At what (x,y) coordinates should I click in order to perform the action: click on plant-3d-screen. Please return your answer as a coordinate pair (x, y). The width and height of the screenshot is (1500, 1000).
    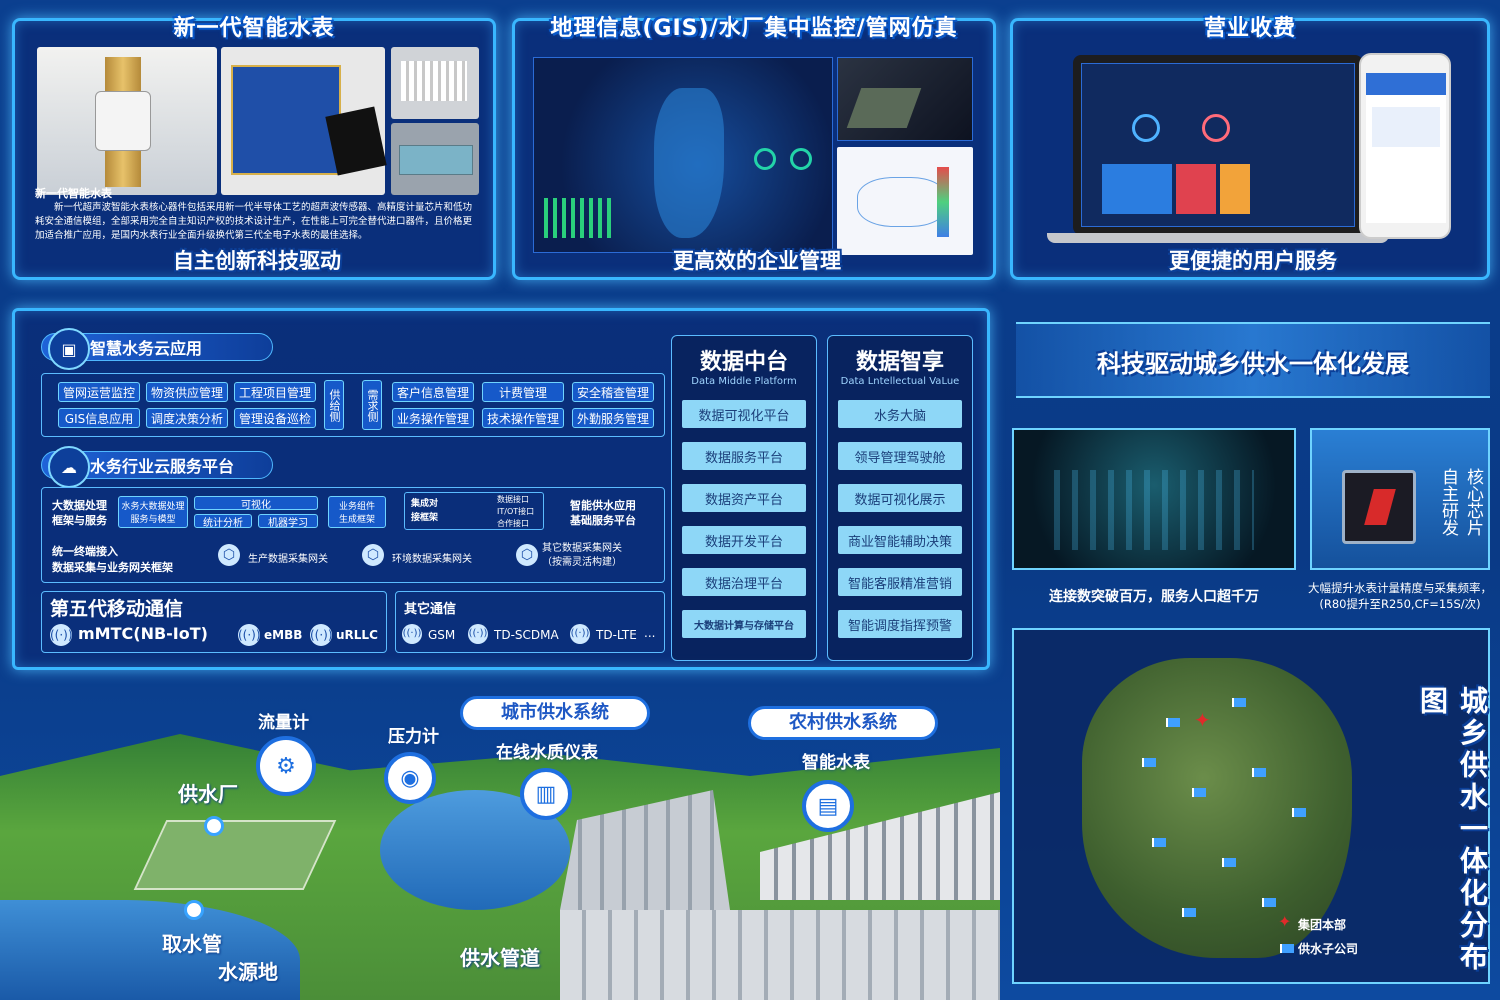
    Looking at the image, I should click on (905, 99).